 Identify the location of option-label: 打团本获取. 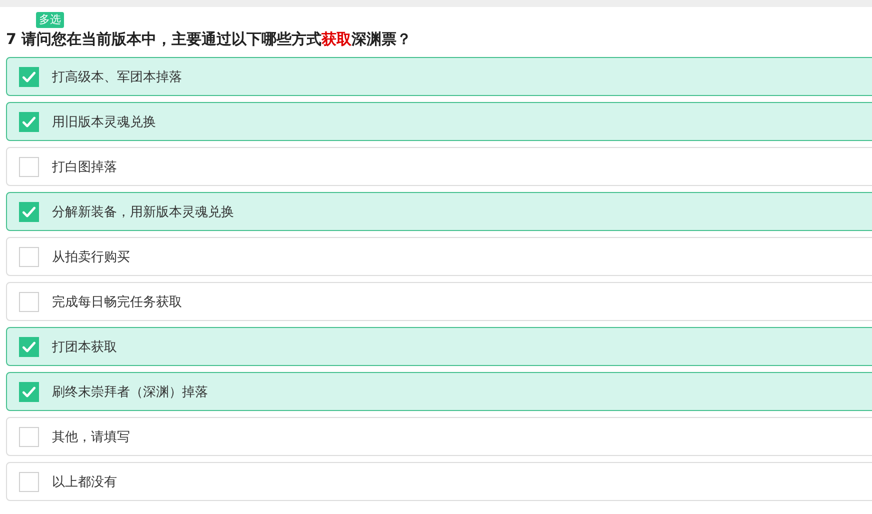
(84, 347).